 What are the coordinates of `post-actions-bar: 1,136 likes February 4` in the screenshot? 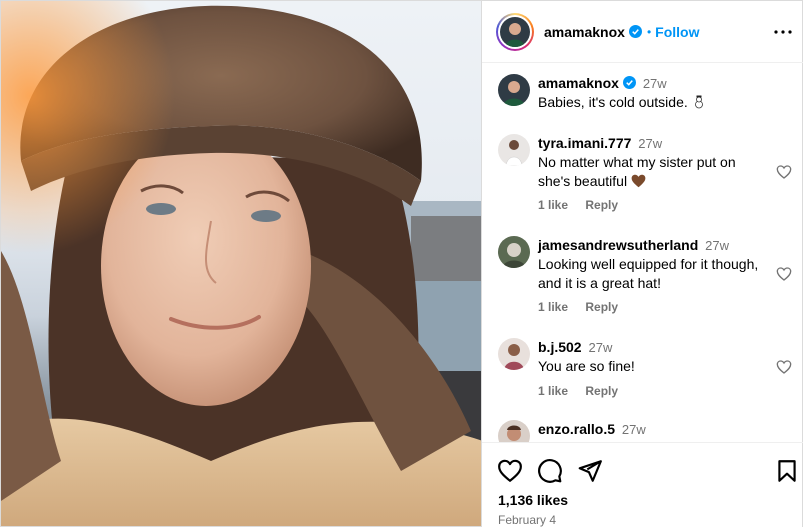 It's located at (642, 484).